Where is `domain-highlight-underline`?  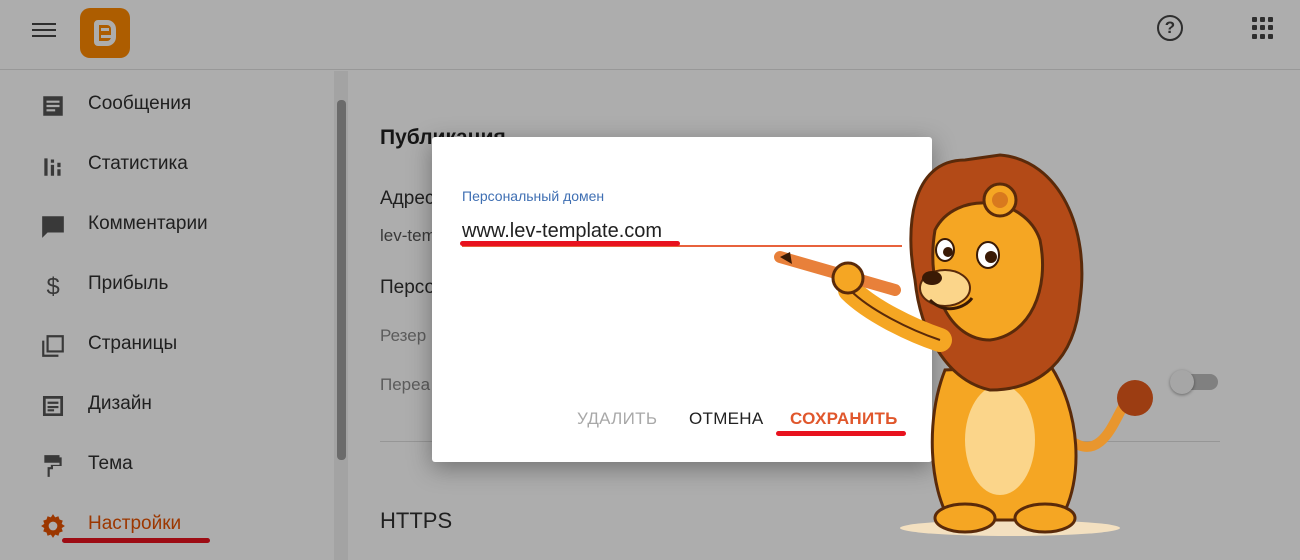
domain-highlight-underline is located at coordinates (570, 243).